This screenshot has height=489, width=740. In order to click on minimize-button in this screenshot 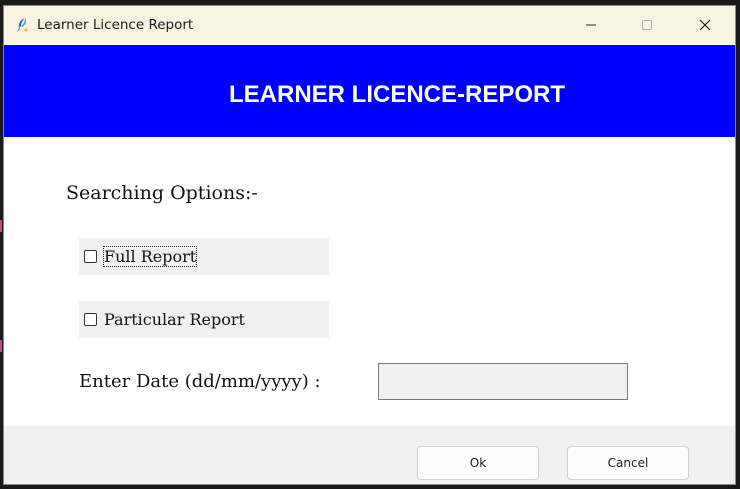, I will do `click(591, 25)`.